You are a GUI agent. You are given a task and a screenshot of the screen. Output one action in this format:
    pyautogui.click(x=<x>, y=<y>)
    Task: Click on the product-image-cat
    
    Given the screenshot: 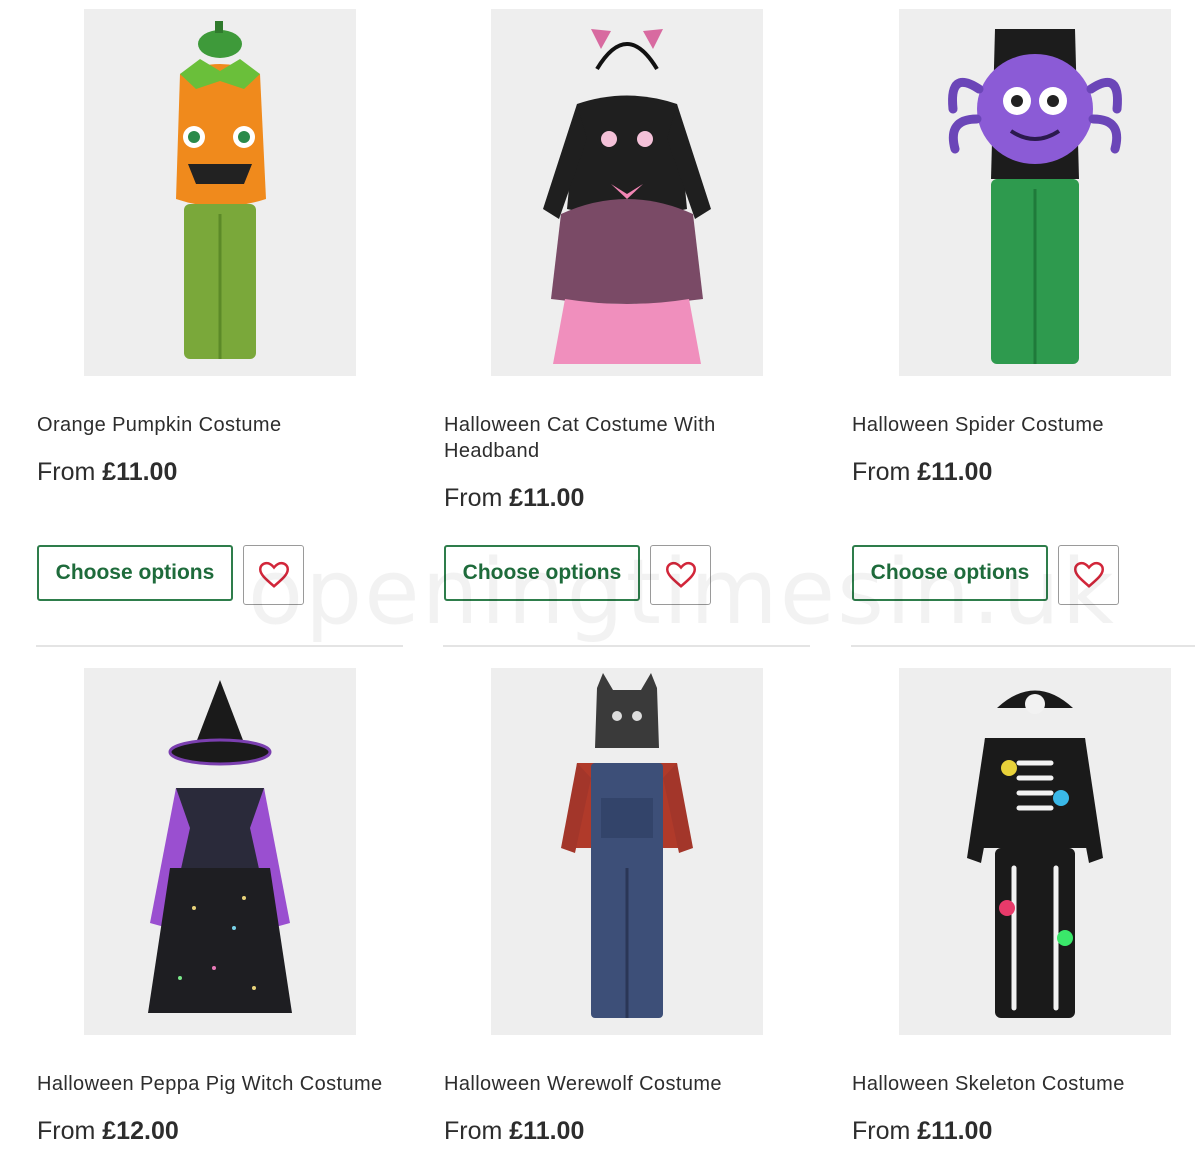 What is the action you would take?
    pyautogui.click(x=627, y=192)
    